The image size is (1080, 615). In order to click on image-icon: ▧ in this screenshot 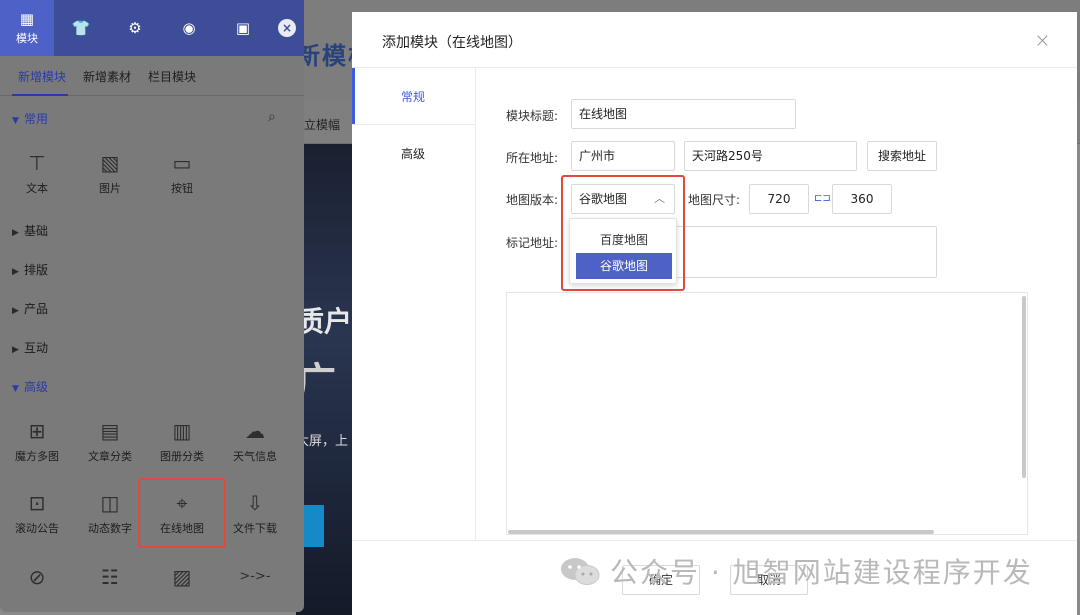, I will do `click(110, 163)`.